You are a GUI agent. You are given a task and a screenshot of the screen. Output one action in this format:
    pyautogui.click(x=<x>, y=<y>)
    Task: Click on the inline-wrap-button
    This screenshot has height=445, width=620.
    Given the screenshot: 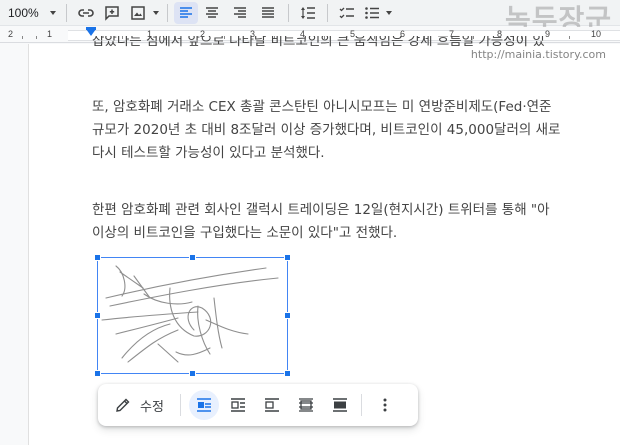 What is the action you would take?
    pyautogui.click(x=203, y=405)
    